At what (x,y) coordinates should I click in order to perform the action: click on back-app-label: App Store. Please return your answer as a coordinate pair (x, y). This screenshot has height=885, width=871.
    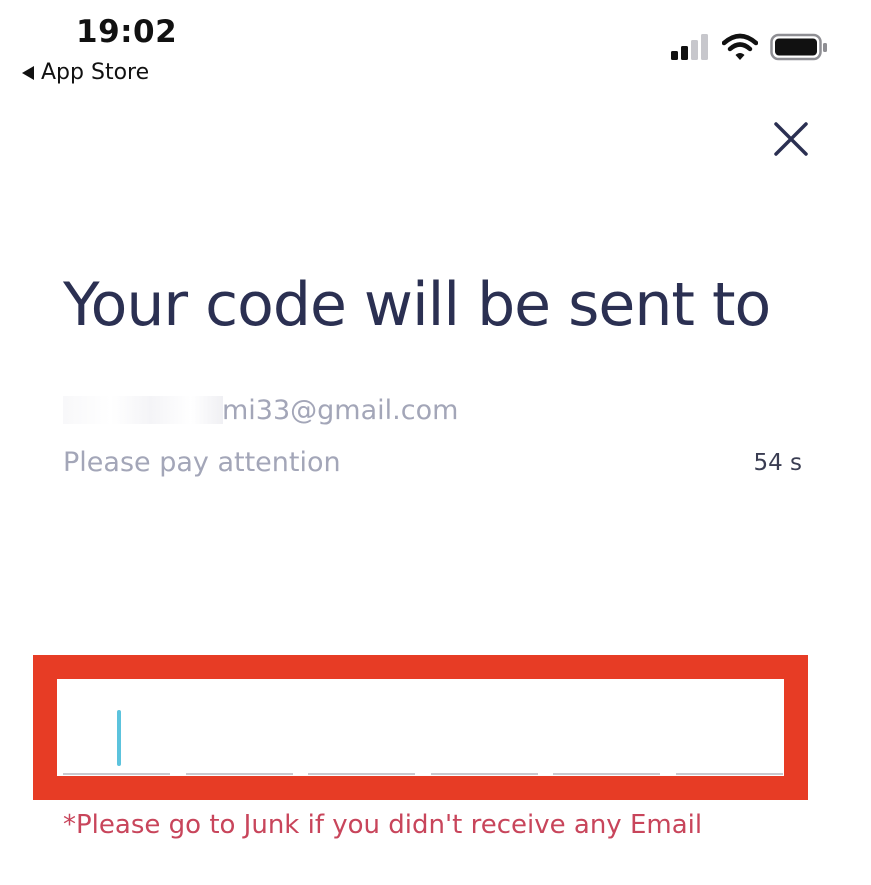
    Looking at the image, I should click on (95, 72).